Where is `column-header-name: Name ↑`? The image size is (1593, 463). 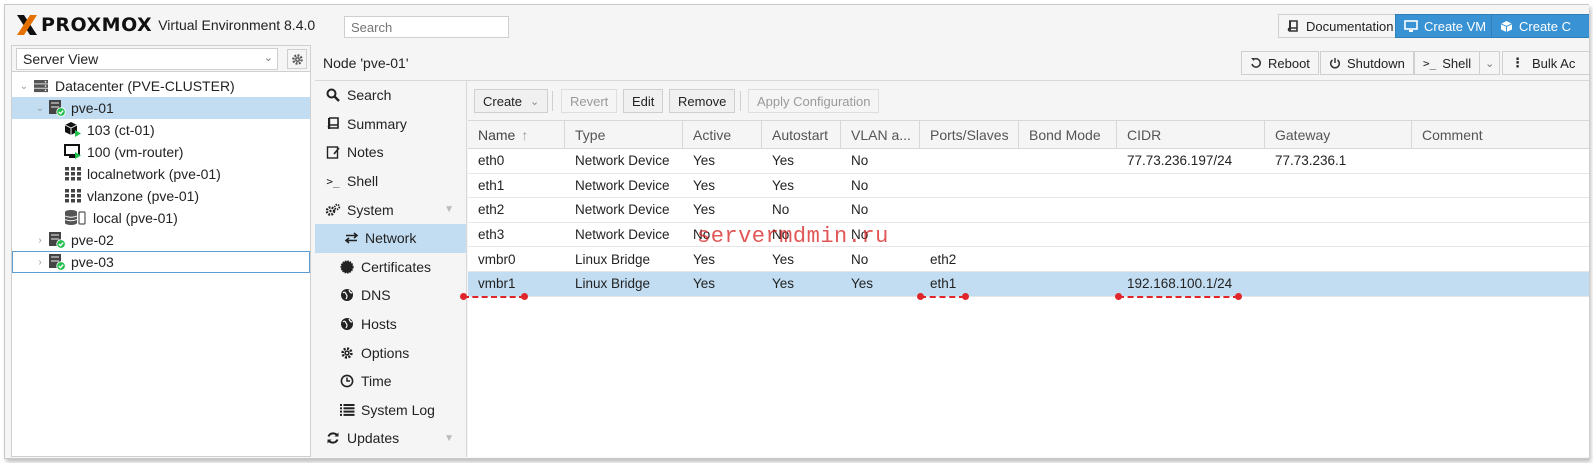
column-header-name: Name ↑ is located at coordinates (516, 135).